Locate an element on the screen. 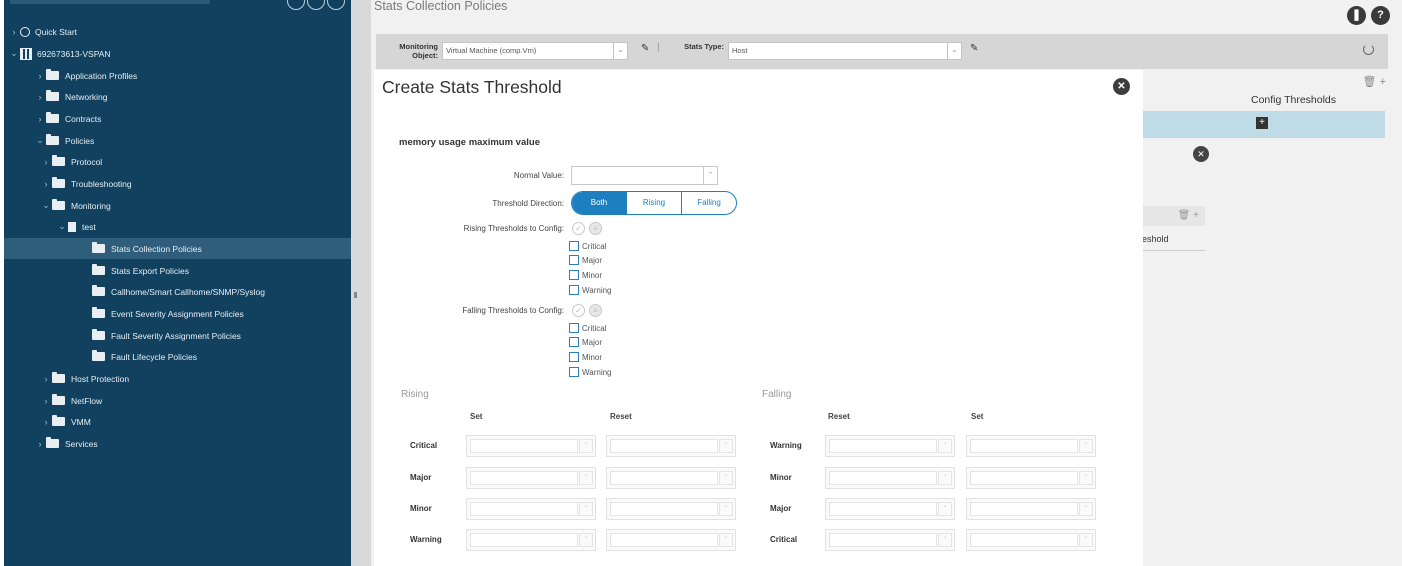 This screenshot has height=566, width=1402. sidebar-item: › Quick Start is located at coordinates (177, 31).